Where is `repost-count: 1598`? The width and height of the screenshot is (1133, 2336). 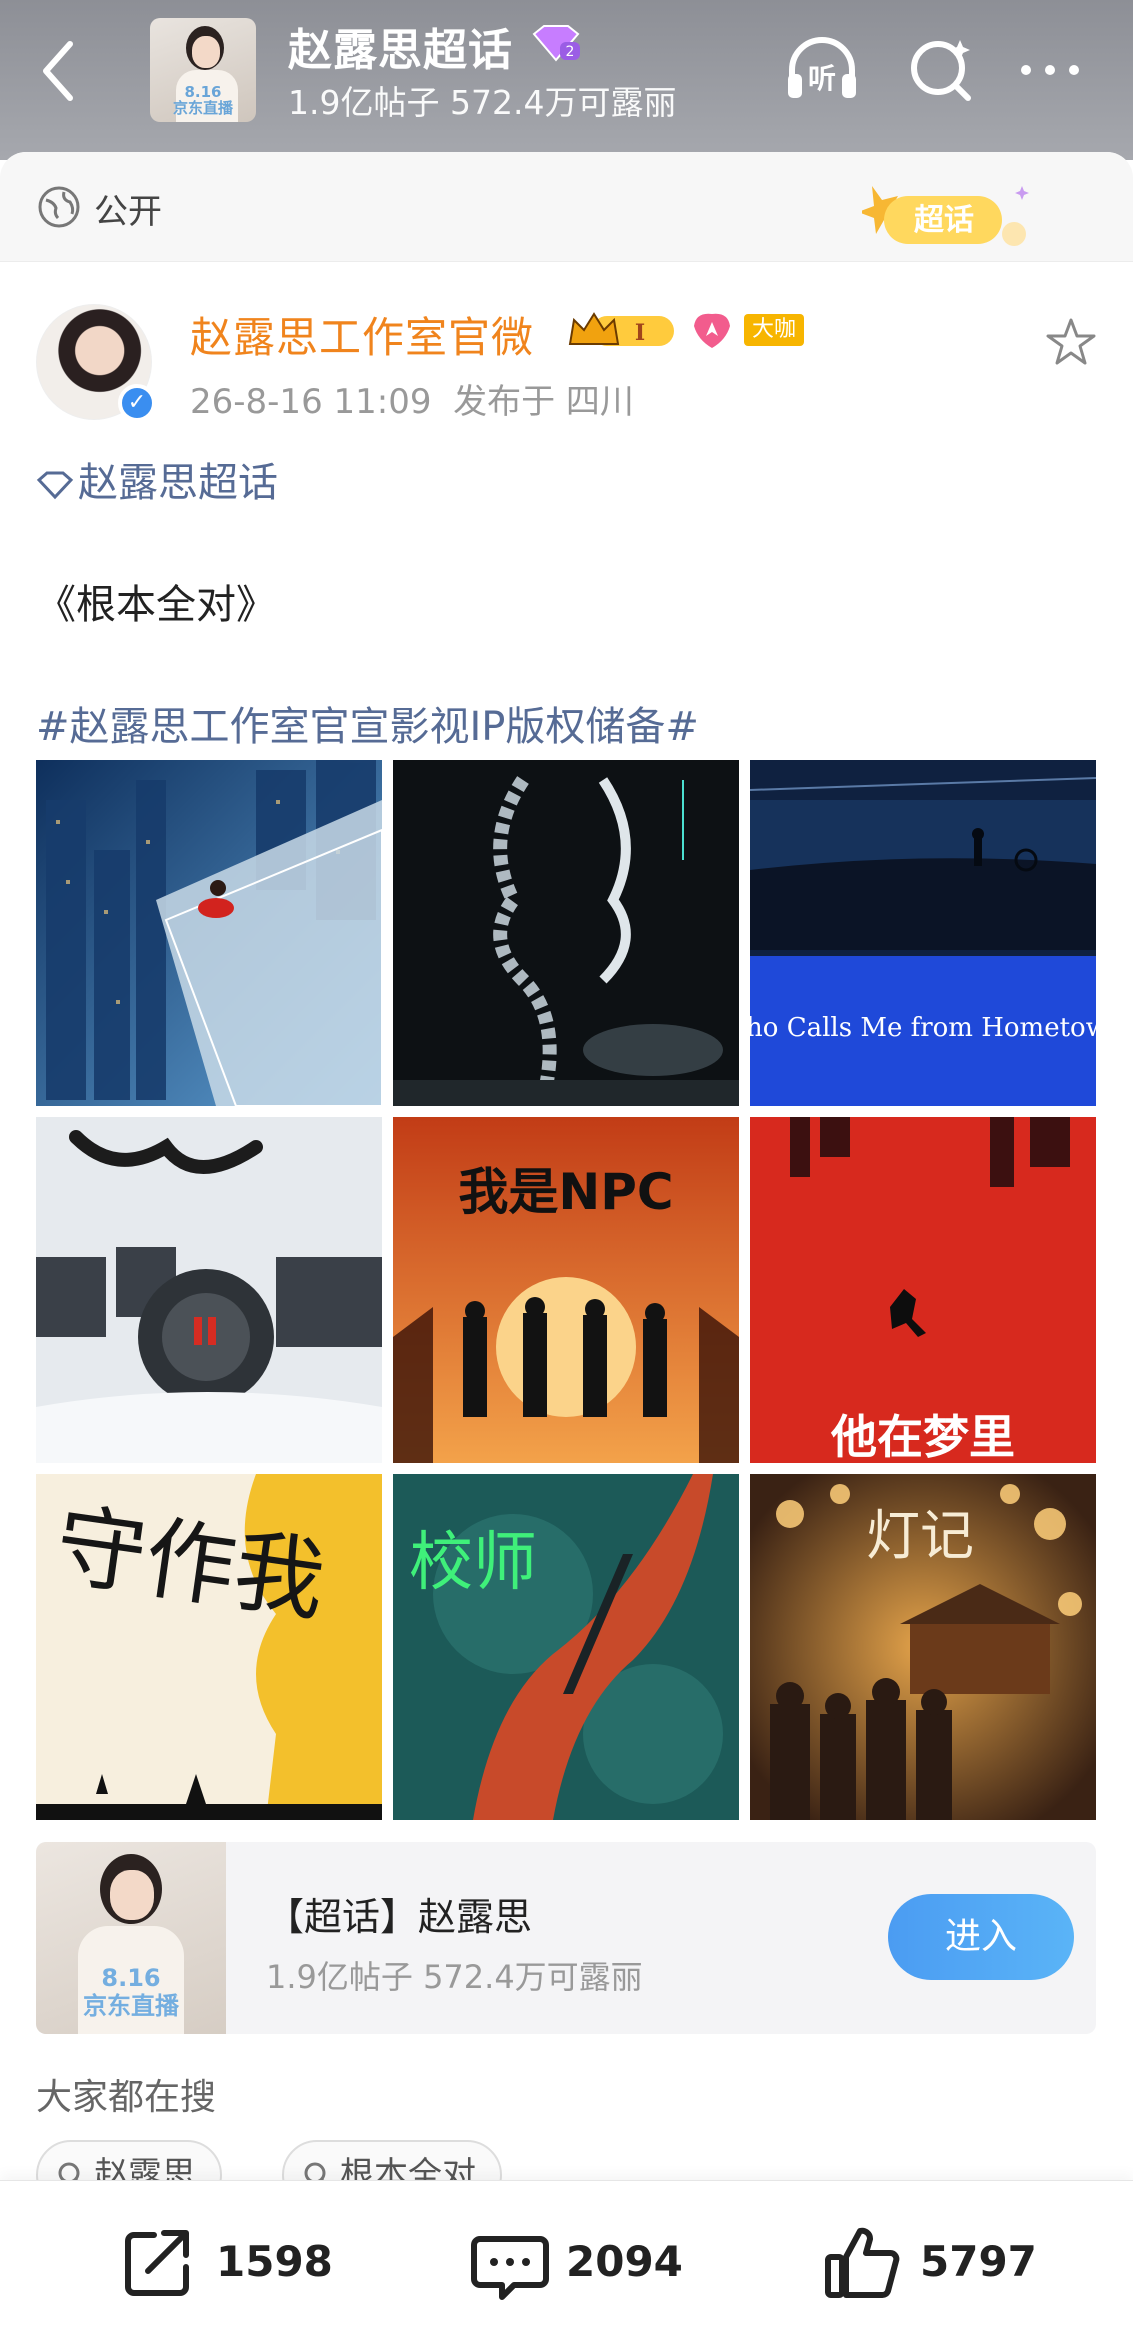 repost-count: 1598 is located at coordinates (274, 2261).